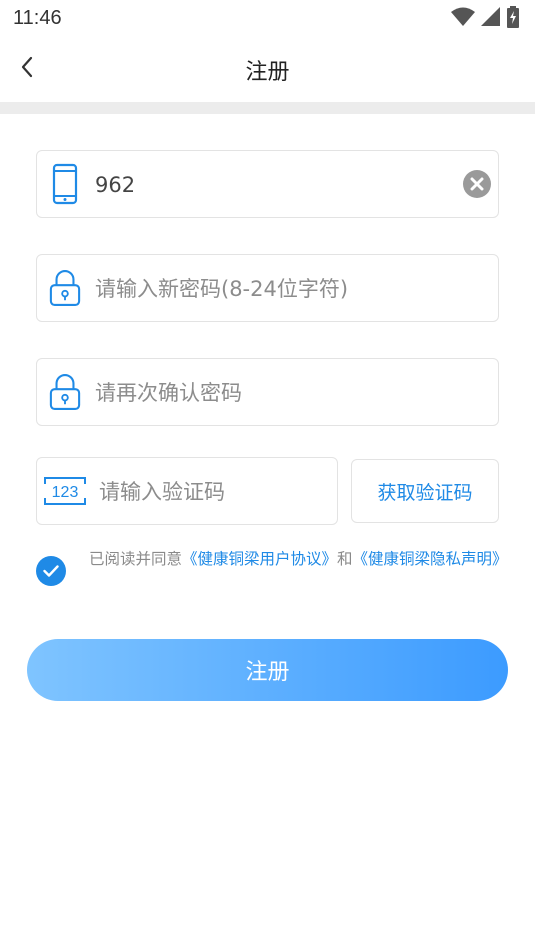  Describe the element at coordinates (65, 184) in the screenshot. I see `phone-icon` at that location.